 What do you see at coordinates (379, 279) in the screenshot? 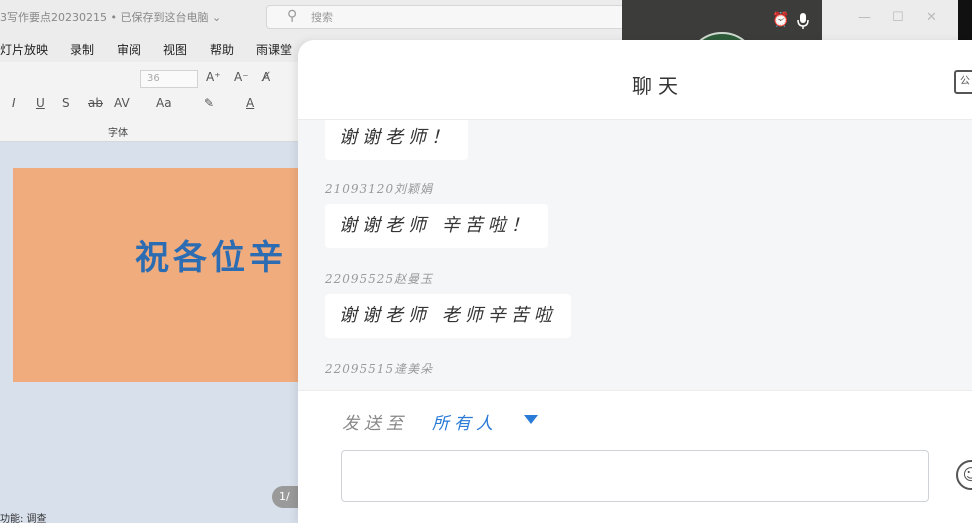
I see `message-sender: 22095525赵曼玉` at bounding box center [379, 279].